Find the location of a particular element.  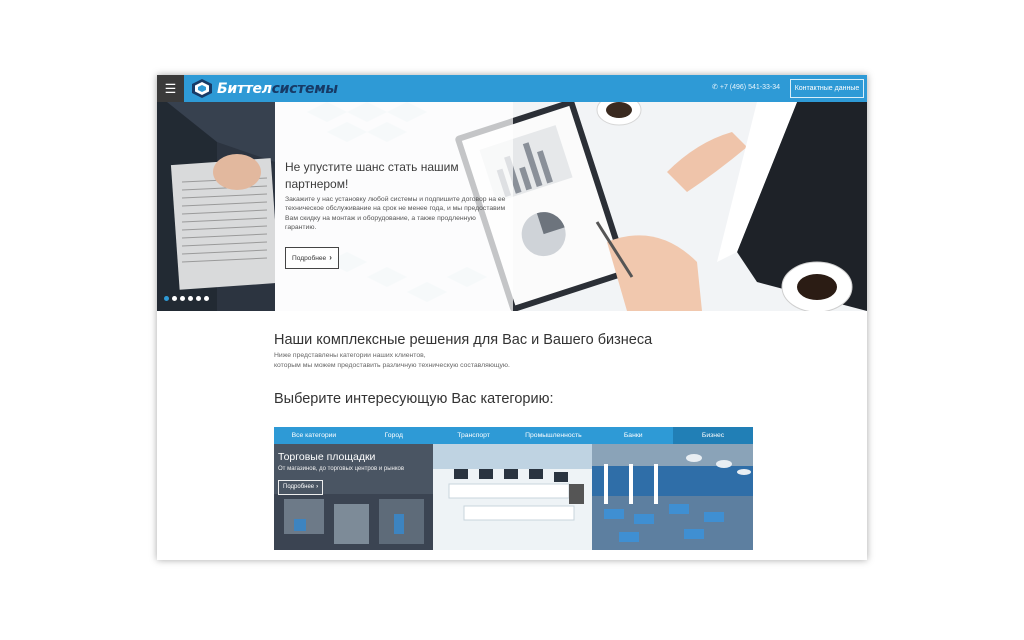

logo-text-part2: системы is located at coordinates (304, 88).